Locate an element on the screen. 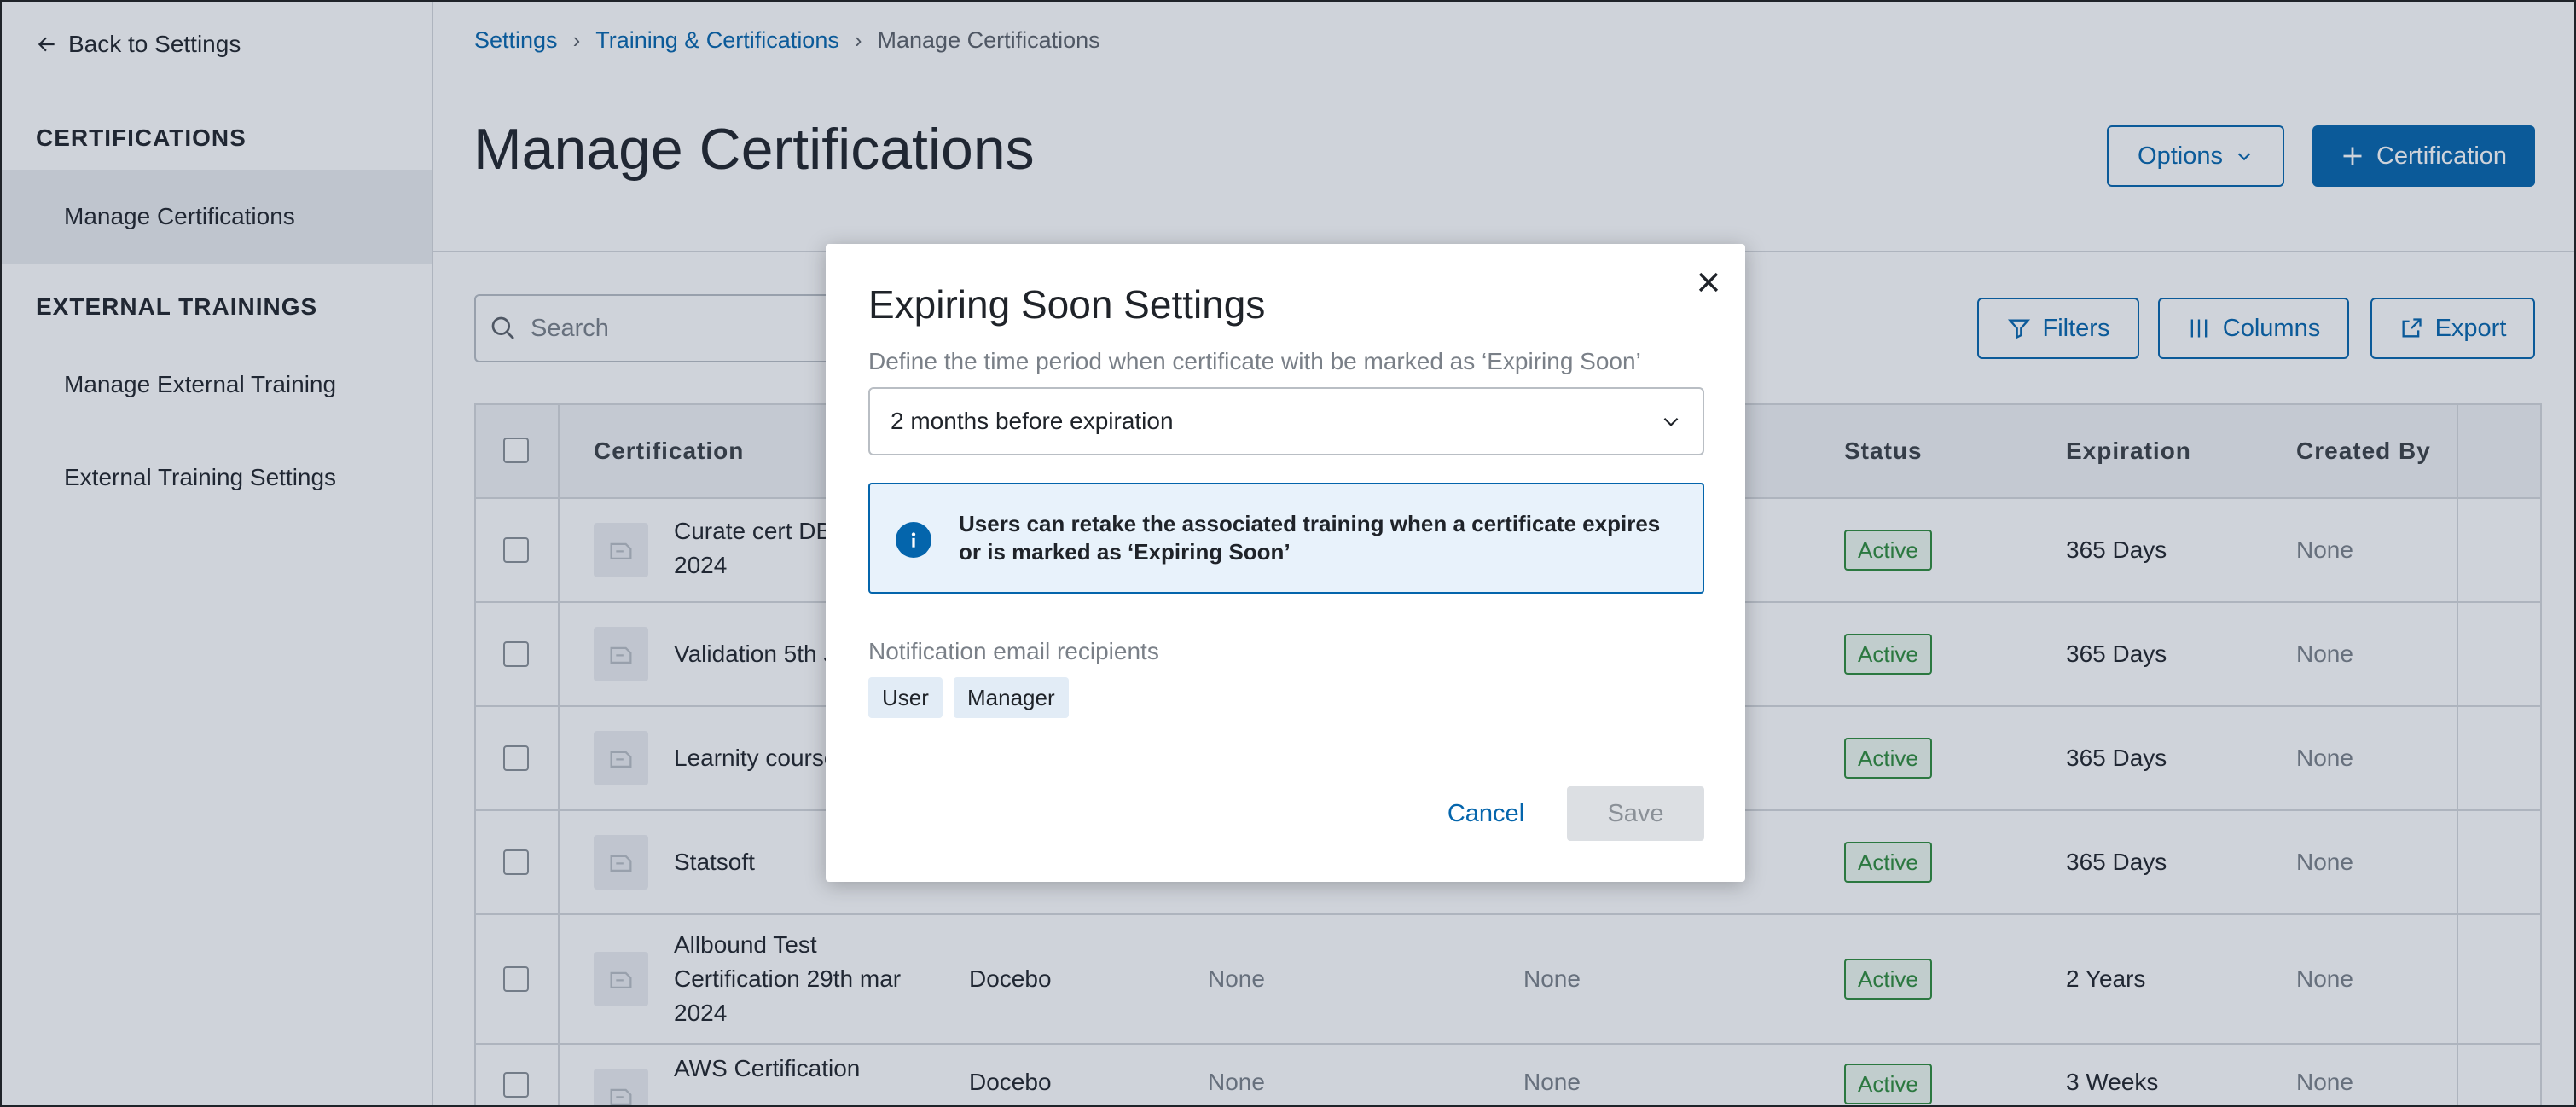 The image size is (2576, 1107). cancel-button: Cancel is located at coordinates (1486, 813).